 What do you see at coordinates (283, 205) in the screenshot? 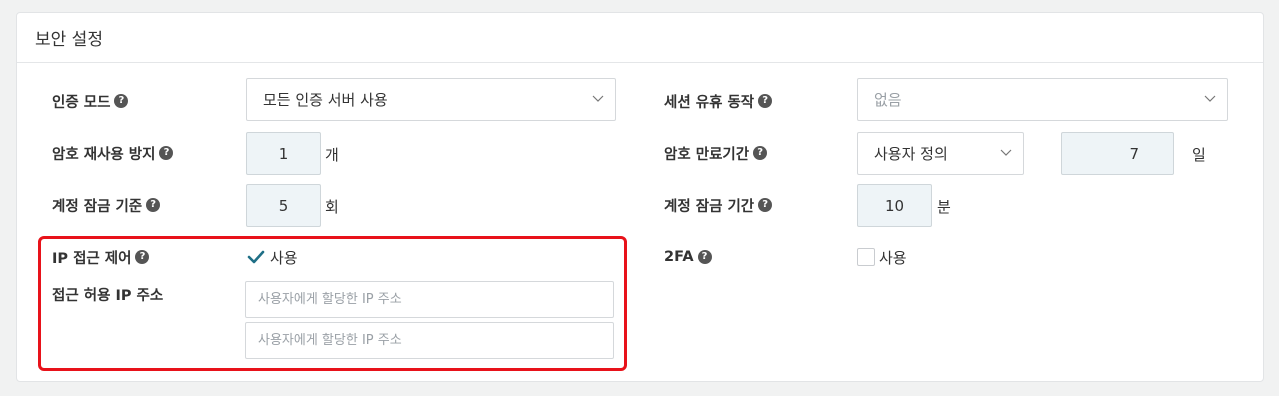
I see `lock-threshold-input: 5` at bounding box center [283, 205].